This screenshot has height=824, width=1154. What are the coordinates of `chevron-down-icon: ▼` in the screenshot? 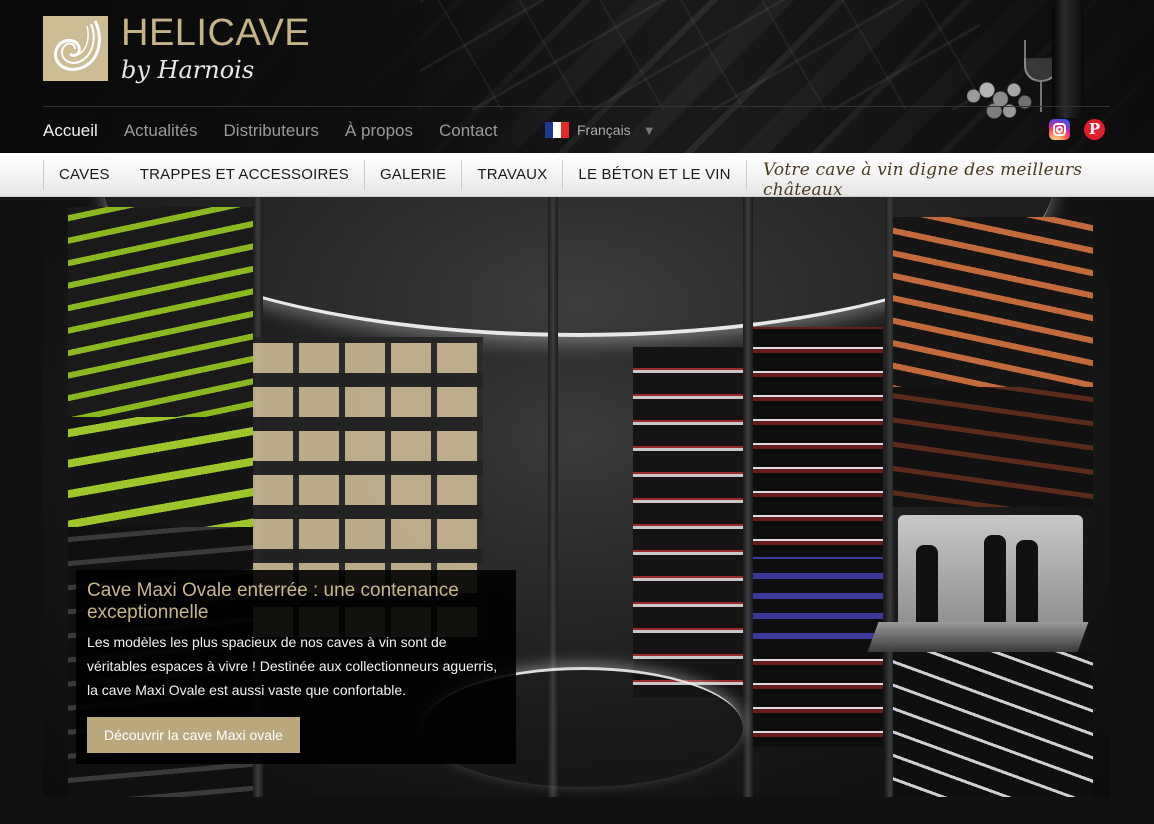 It's located at (649, 130).